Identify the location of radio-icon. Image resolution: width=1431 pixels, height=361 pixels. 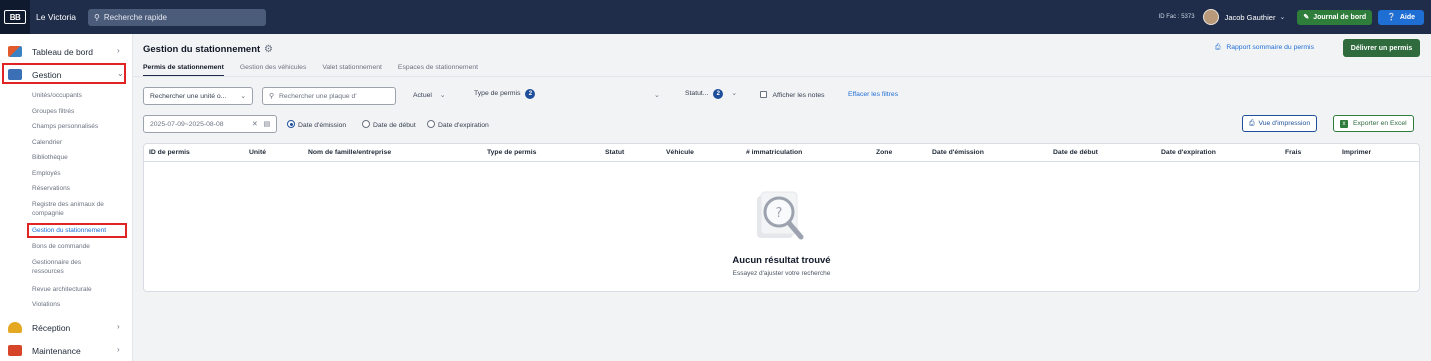
(366, 124).